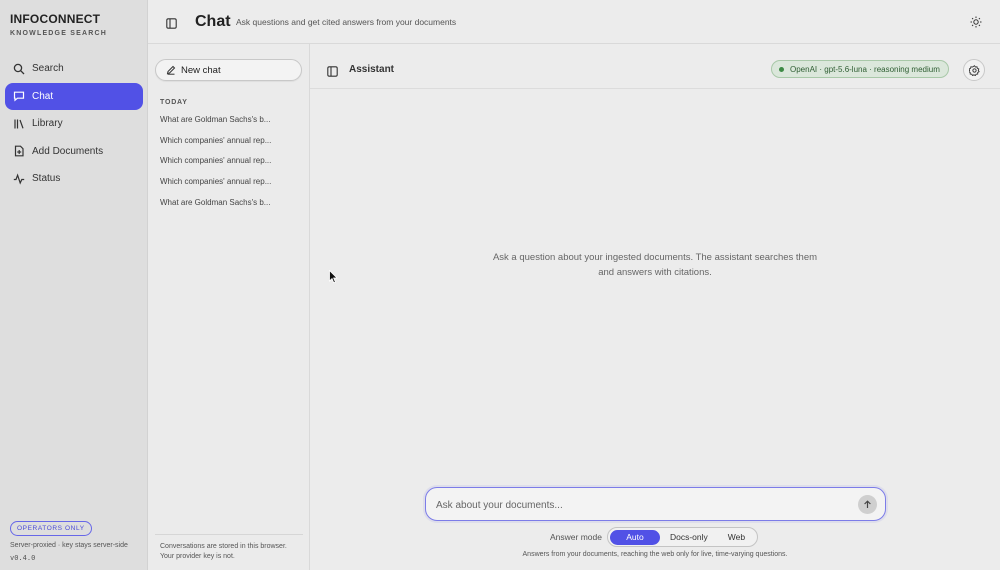 The image size is (1000, 570). I want to click on server-proxied-note: Server-proxied · key stays server-side, so click(69, 545).